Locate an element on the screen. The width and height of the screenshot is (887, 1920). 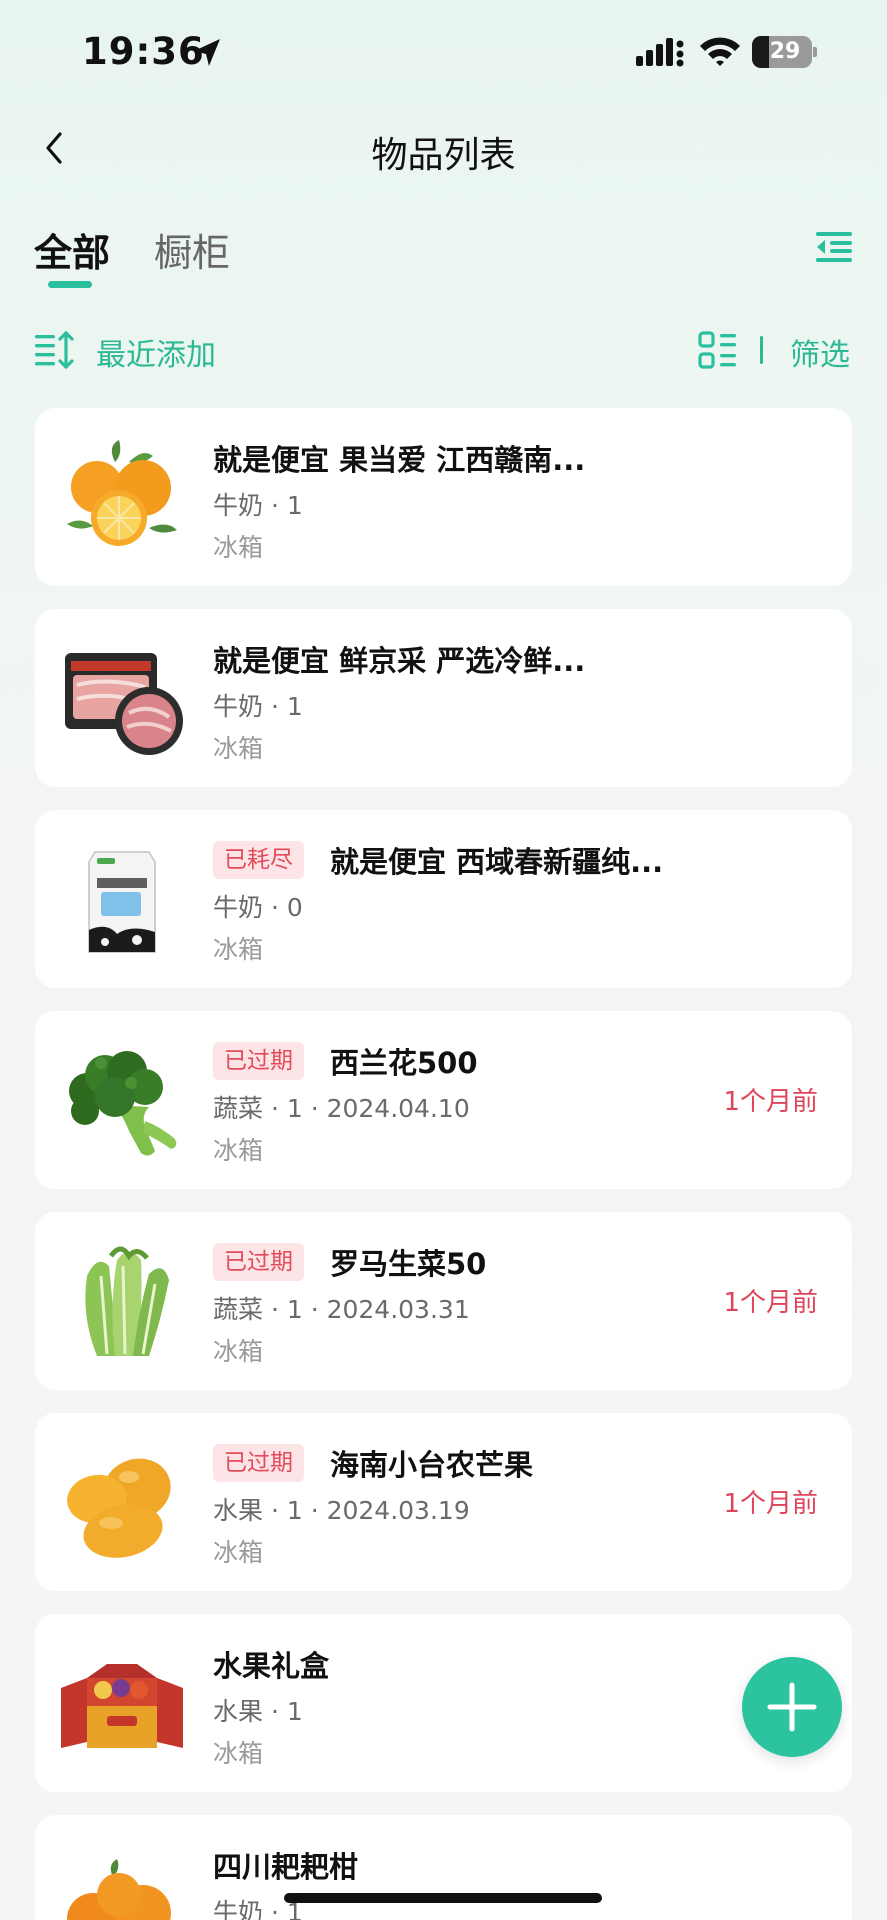
item-meta: 水果 · 1 is located at coordinates (258, 1711).